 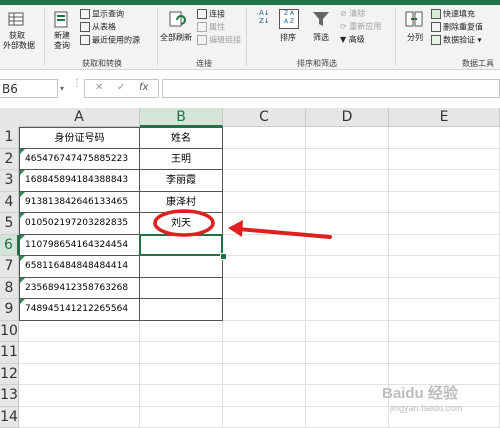 What do you see at coordinates (426, 408) in the screenshot?
I see `watermark-url: jingyan.baidu.com` at bounding box center [426, 408].